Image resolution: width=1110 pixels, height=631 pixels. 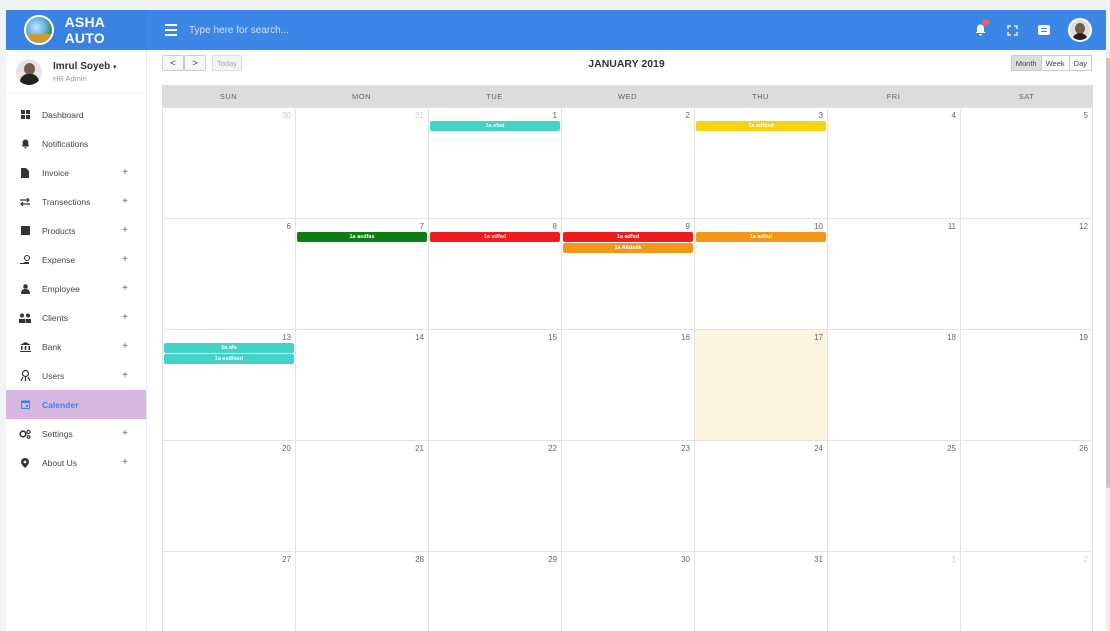 I want to click on day-view-button: Day, so click(x=1080, y=63).